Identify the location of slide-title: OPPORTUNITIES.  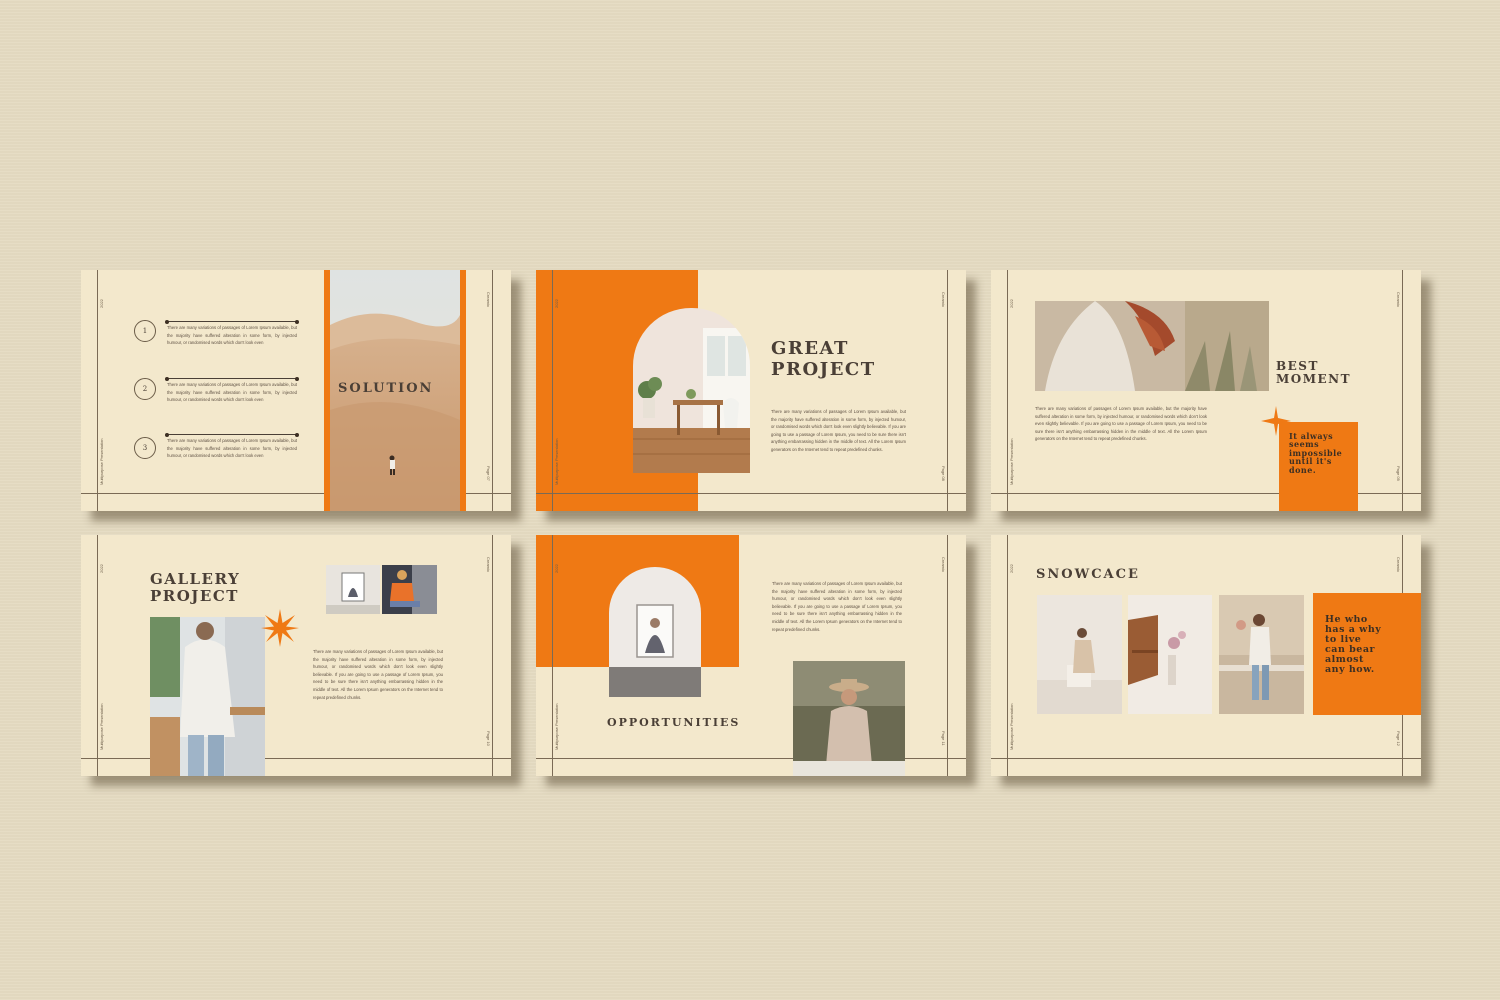
(674, 722).